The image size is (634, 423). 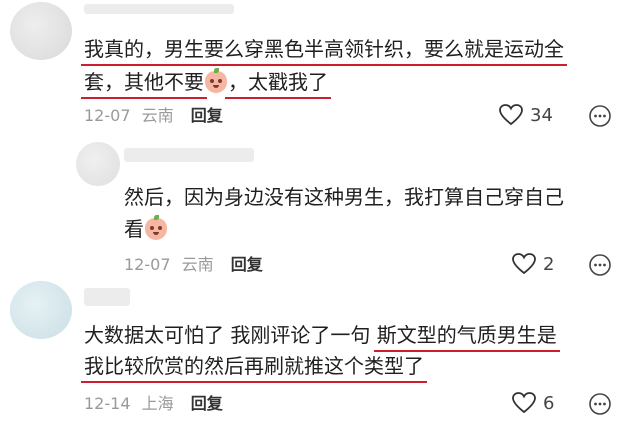 I want to click on comment-text-line: 我真的，男生要么穿黑色半高领针织，要么就是运动全, so click(x=324, y=51).